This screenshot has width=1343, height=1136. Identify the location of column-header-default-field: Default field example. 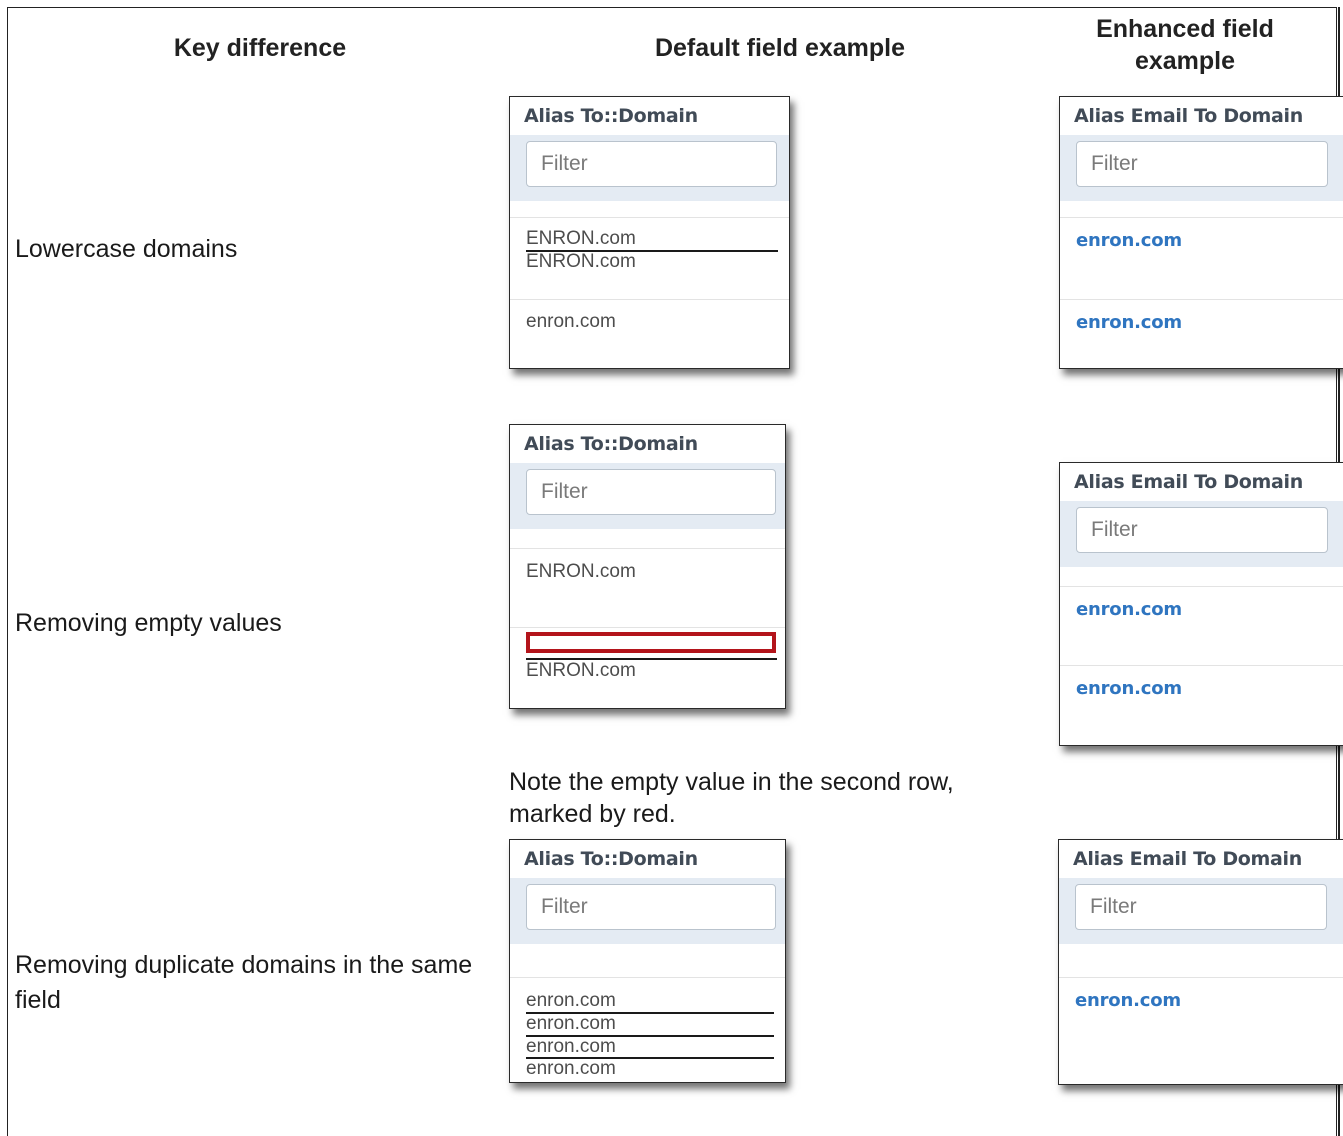
(780, 48).